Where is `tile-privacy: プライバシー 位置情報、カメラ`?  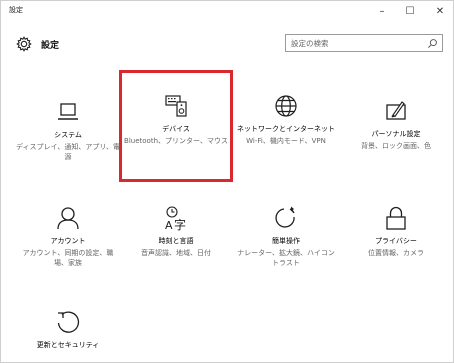 tile-privacy: プライバシー 位置情報、カメラ is located at coordinates (396, 231).